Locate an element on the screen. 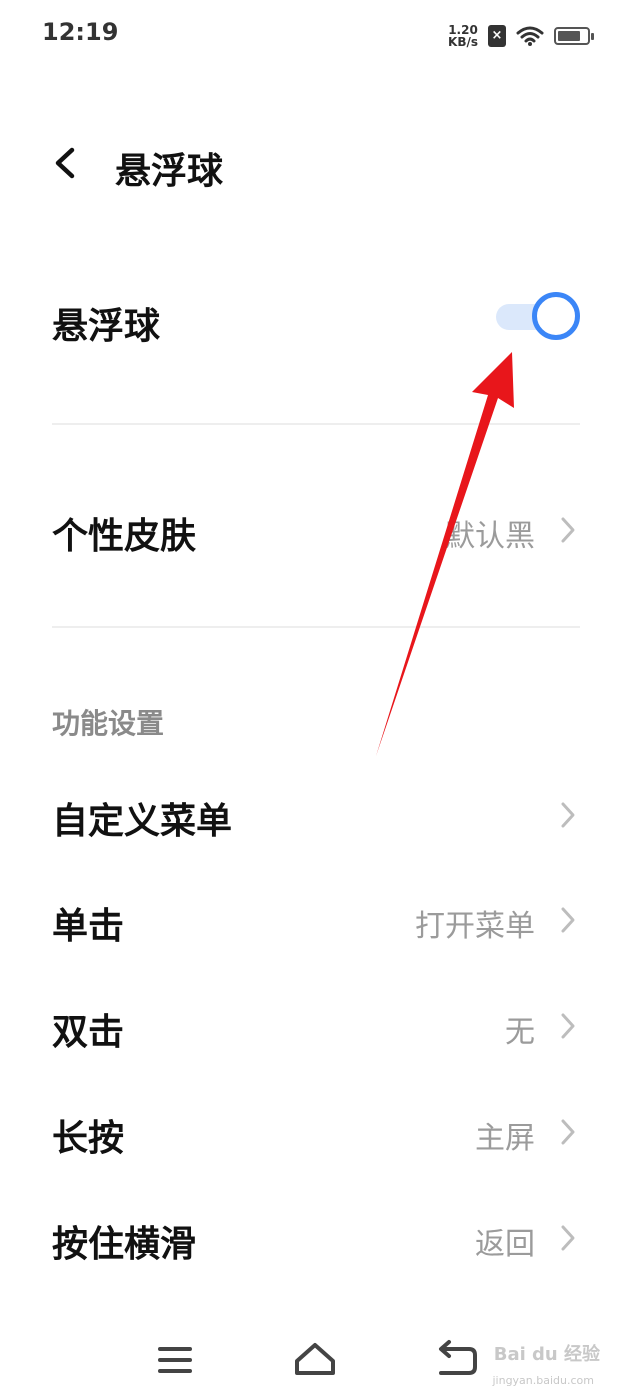 Image resolution: width=630 pixels, height=1400 pixels. network-speed: 1.20 KB/s is located at coordinates (463, 36).